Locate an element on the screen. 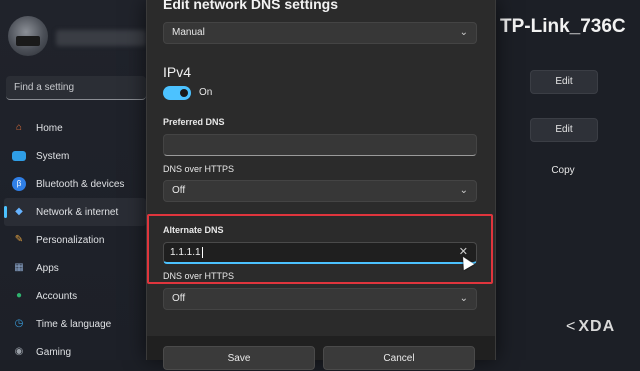  sidebar-item-label: Time & language is located at coordinates (74, 324).